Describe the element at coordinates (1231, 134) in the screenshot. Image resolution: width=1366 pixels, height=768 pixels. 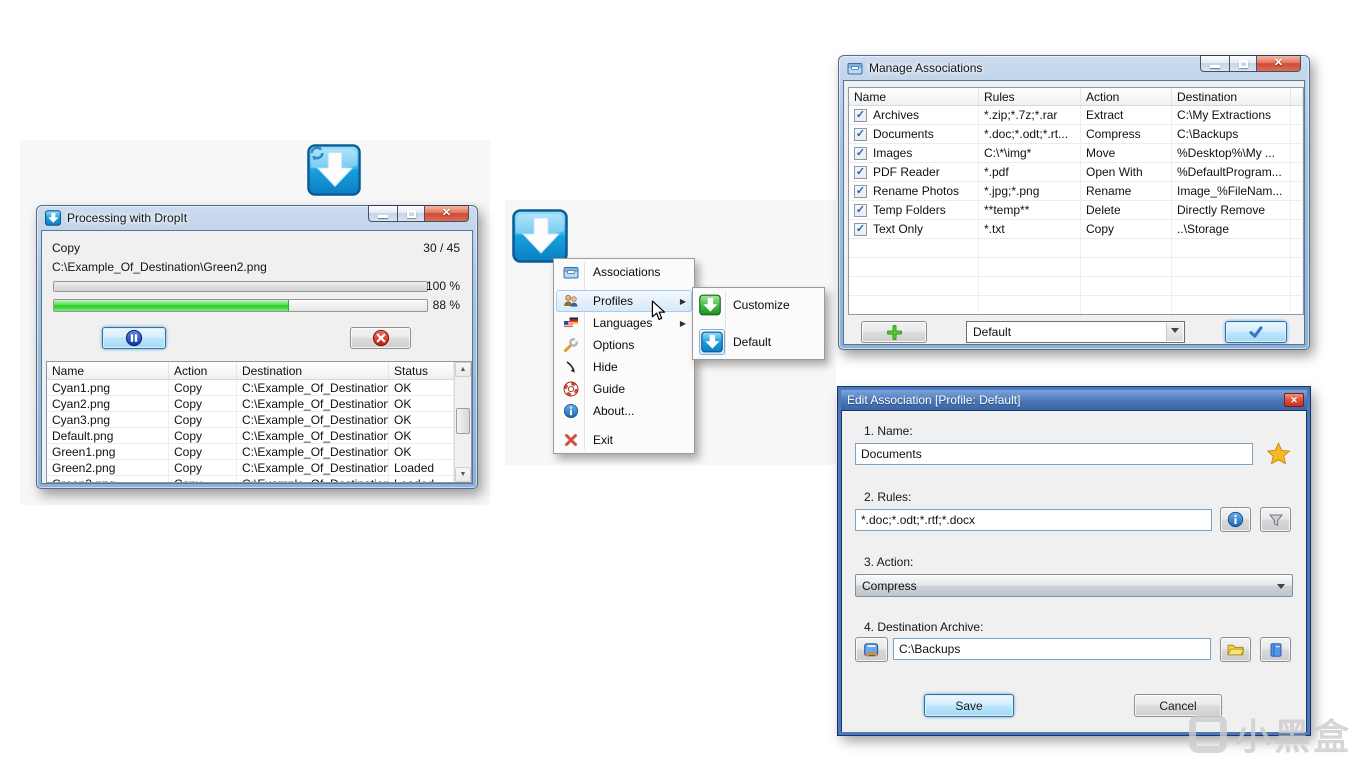
I see `cell-destination: C:\Backups` at that location.